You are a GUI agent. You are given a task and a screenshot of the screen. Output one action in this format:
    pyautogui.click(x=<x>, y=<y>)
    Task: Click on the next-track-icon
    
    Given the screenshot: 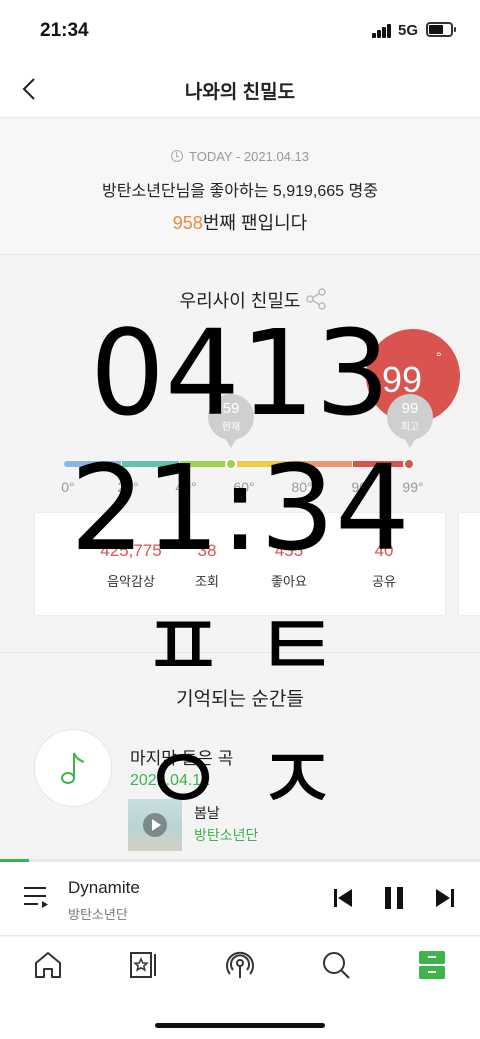 What is the action you would take?
    pyautogui.click(x=445, y=898)
    